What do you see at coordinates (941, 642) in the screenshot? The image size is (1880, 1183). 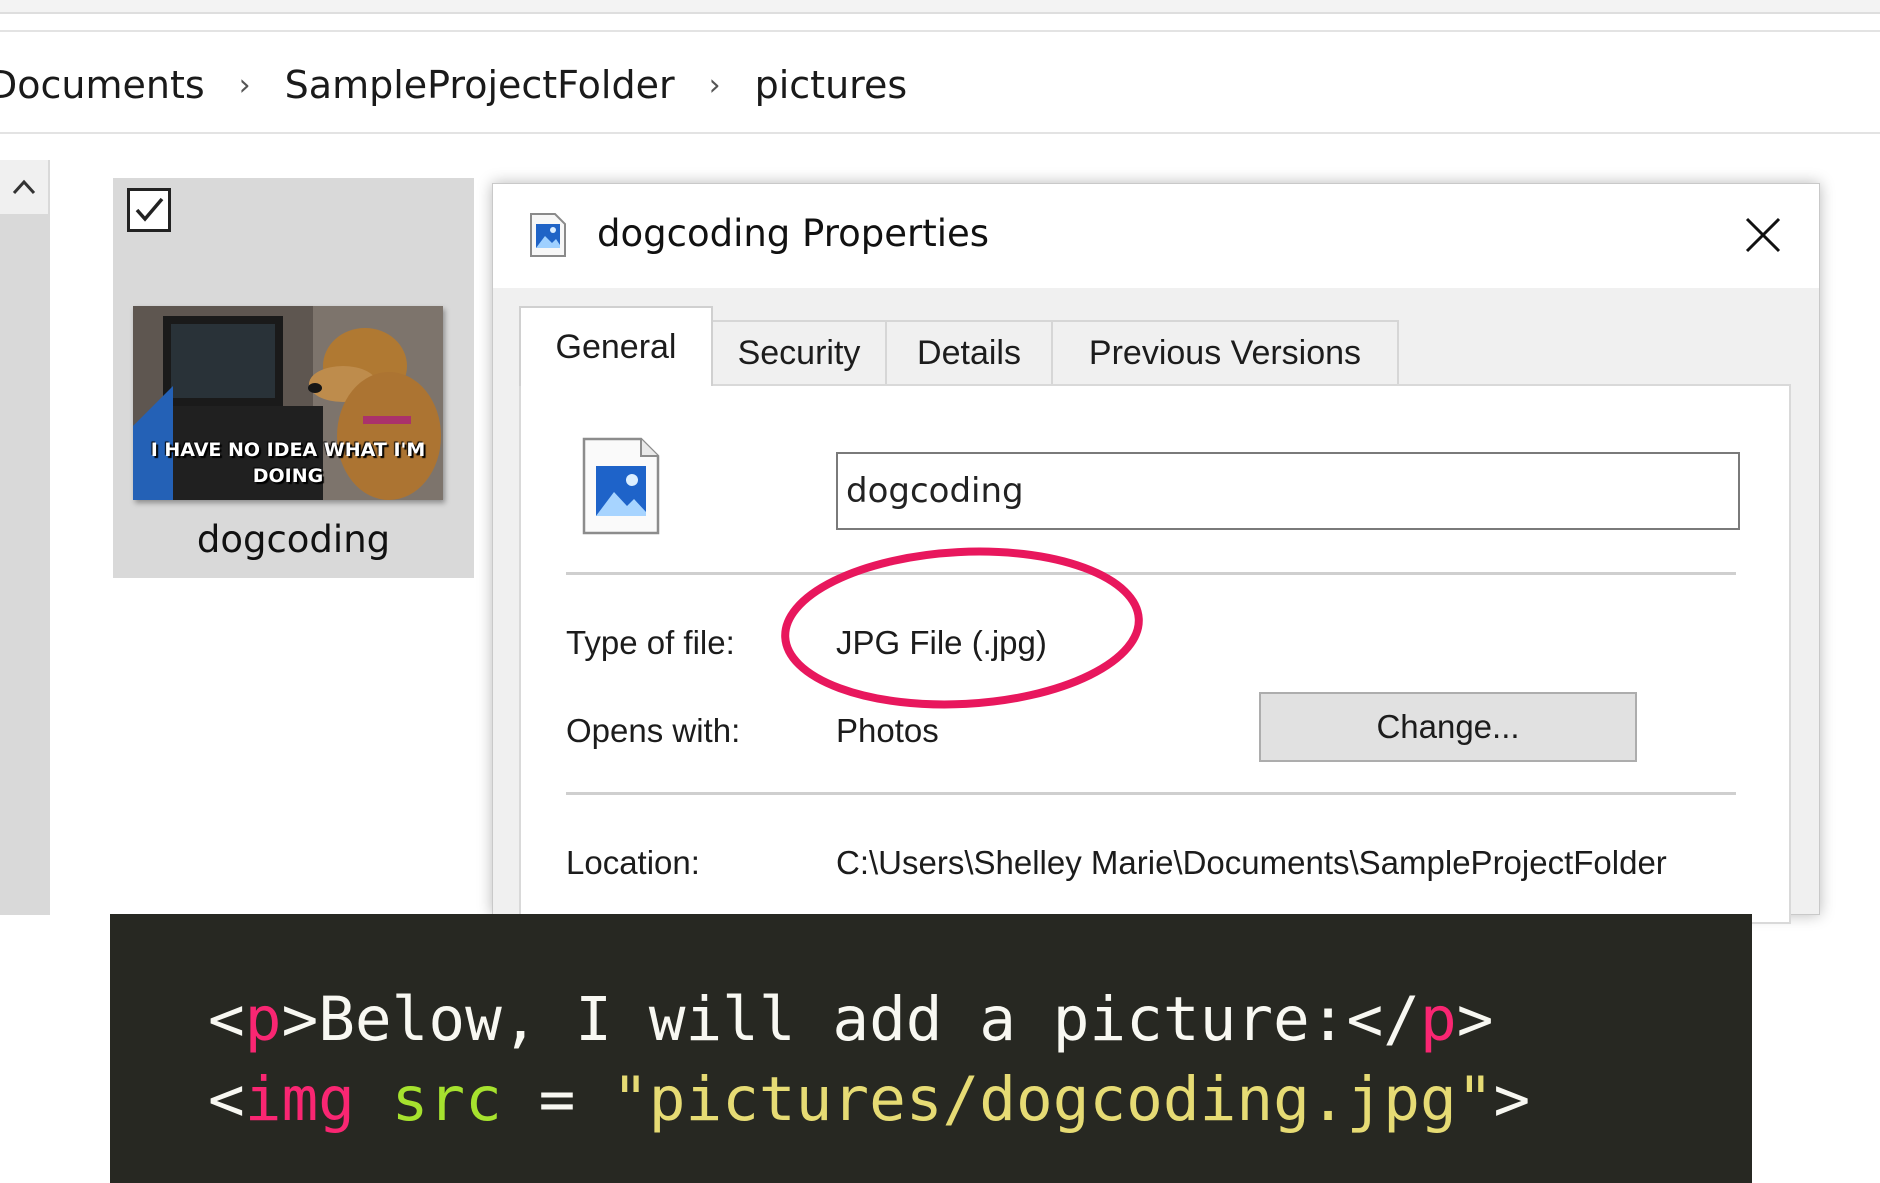 I see `type-of-file-value: JPG File (.jpg)` at bounding box center [941, 642].